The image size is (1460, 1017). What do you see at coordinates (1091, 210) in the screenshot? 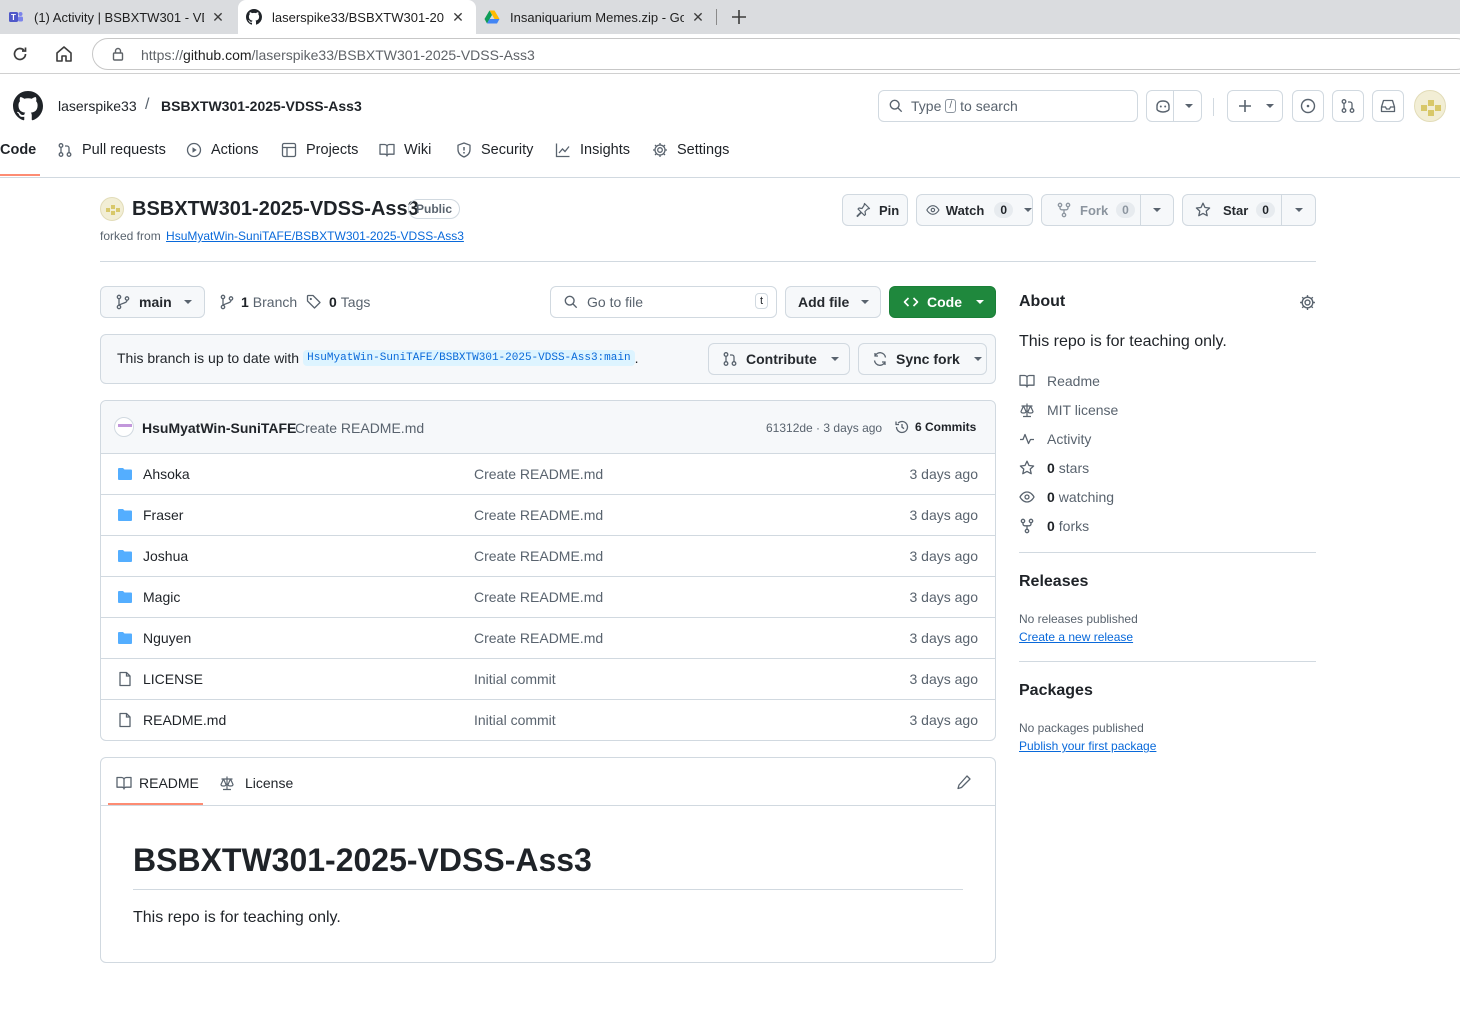
I see `fork-button: Fork 0` at bounding box center [1091, 210].